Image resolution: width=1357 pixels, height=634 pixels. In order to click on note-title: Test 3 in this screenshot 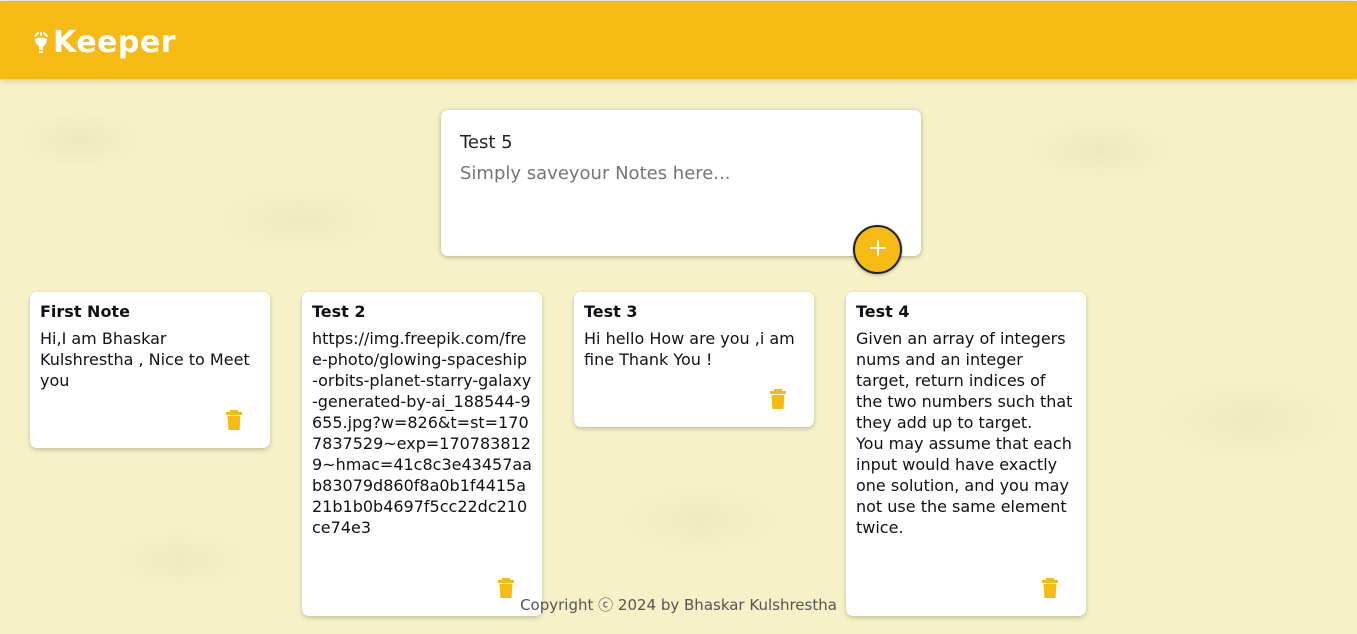, I will do `click(611, 311)`.